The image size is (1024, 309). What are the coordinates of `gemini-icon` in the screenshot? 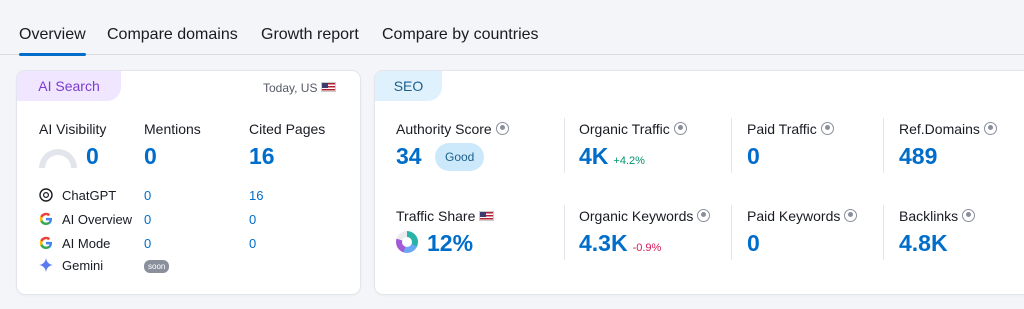 It's located at (46, 265).